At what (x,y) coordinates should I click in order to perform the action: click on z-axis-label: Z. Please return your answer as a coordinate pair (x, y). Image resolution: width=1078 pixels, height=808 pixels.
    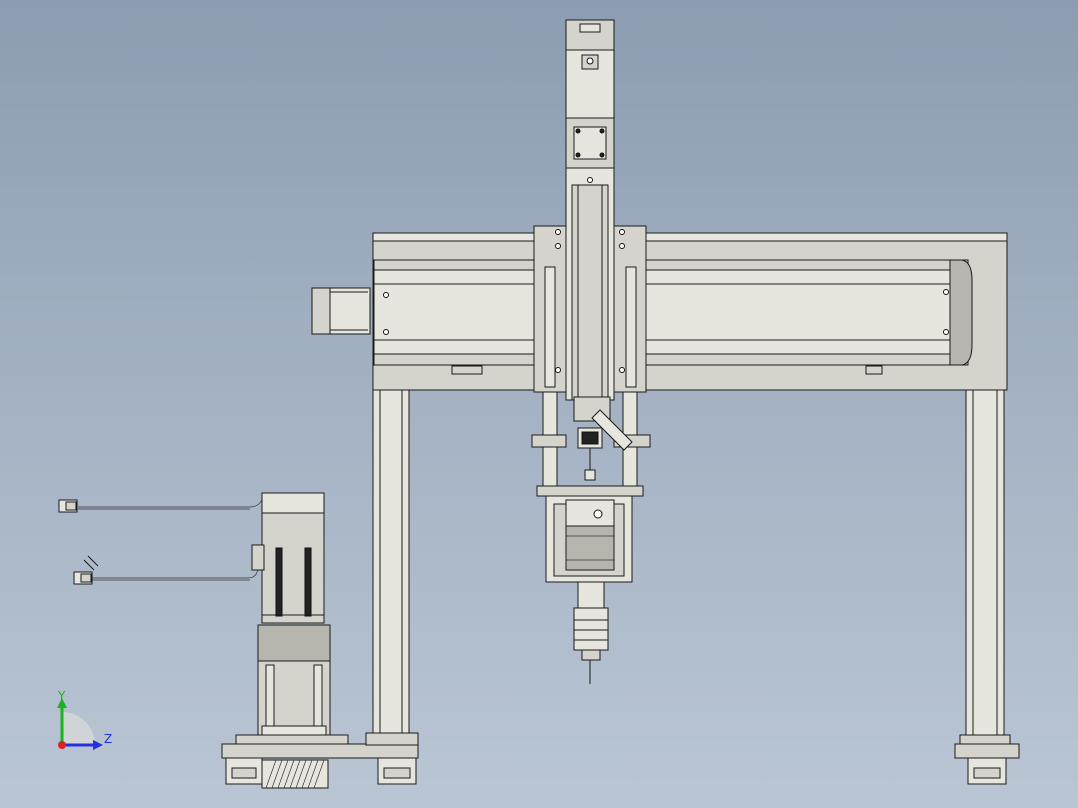
    Looking at the image, I should click on (108, 739).